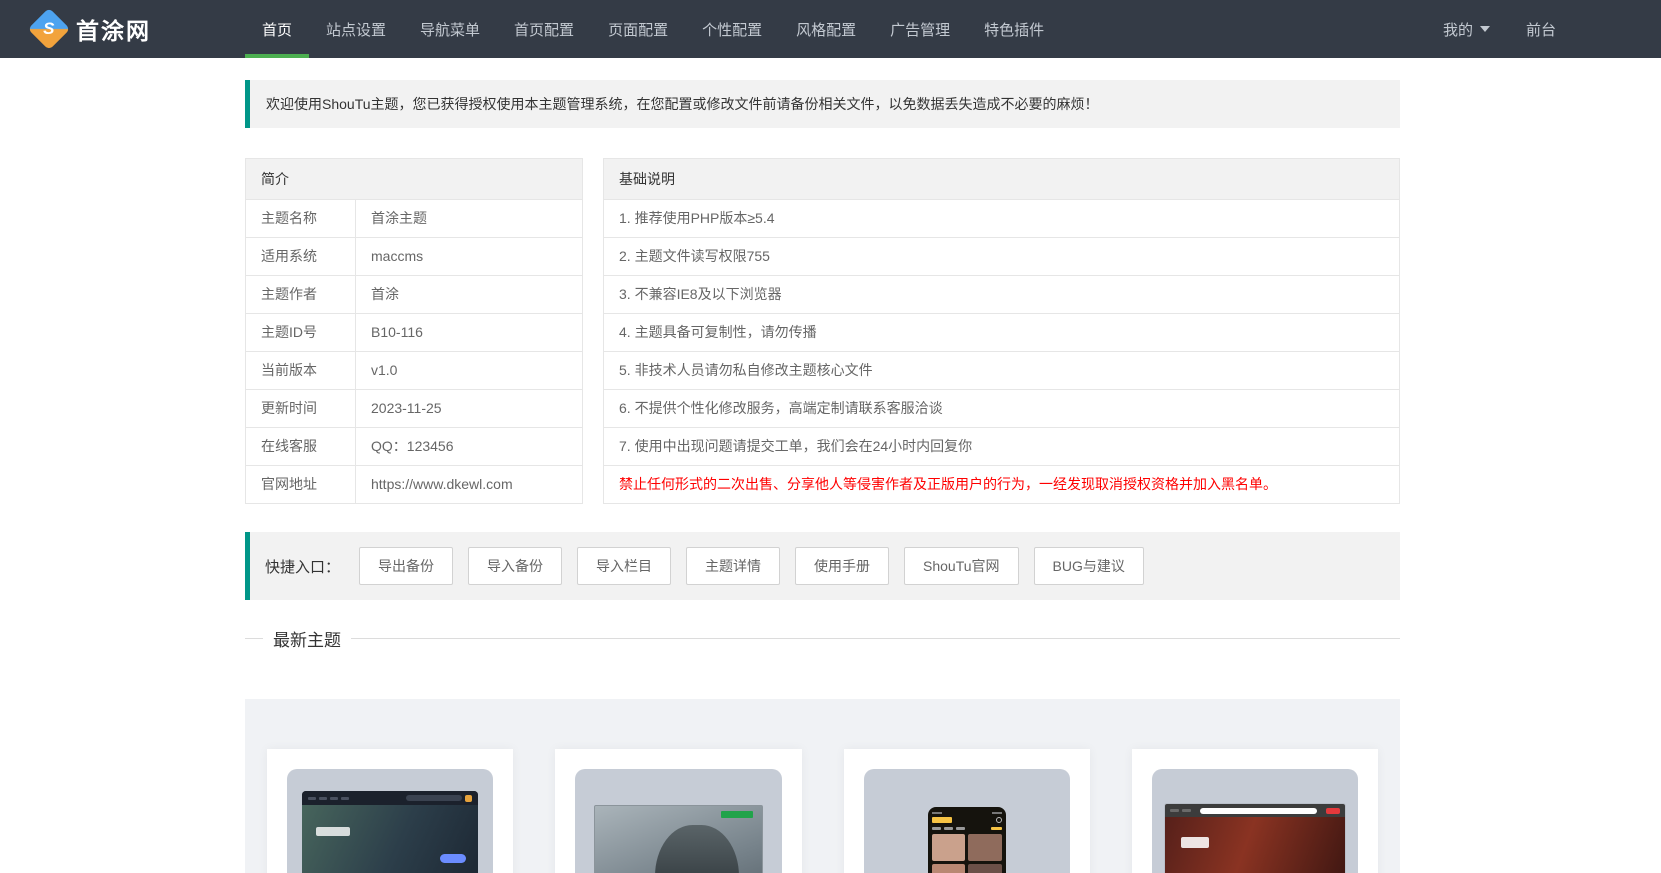 The width and height of the screenshot is (1661, 873). Describe the element at coordinates (544, 29) in the screenshot. I see `nav-item-home-config: 首页配置` at that location.